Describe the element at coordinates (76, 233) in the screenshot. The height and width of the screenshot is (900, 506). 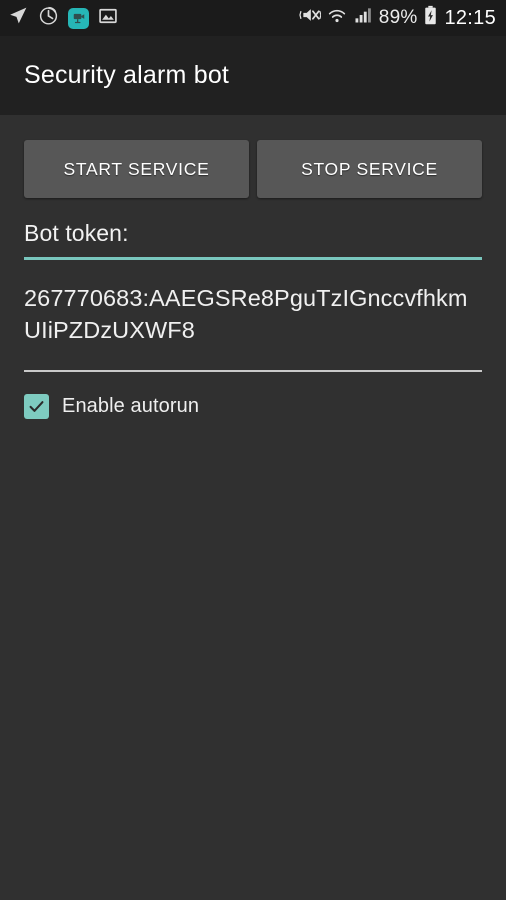
I see `bot-token-label: Bot token:` at that location.